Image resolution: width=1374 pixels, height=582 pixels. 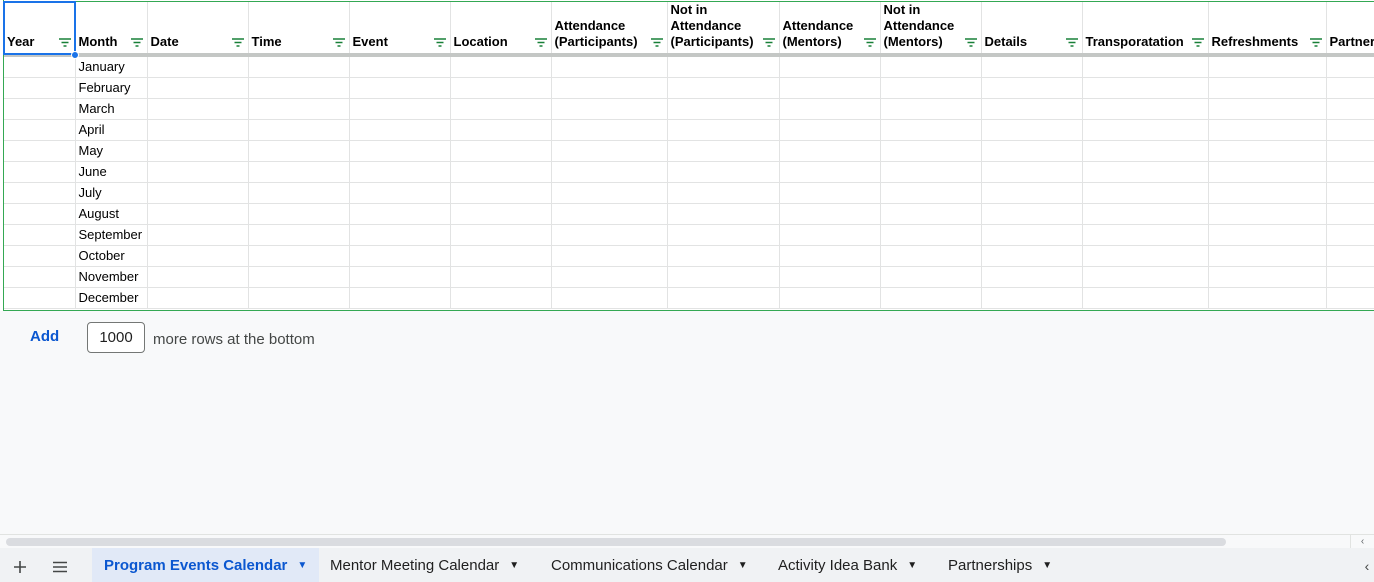 What do you see at coordinates (501, 29) in the screenshot?
I see `column-header: Location` at bounding box center [501, 29].